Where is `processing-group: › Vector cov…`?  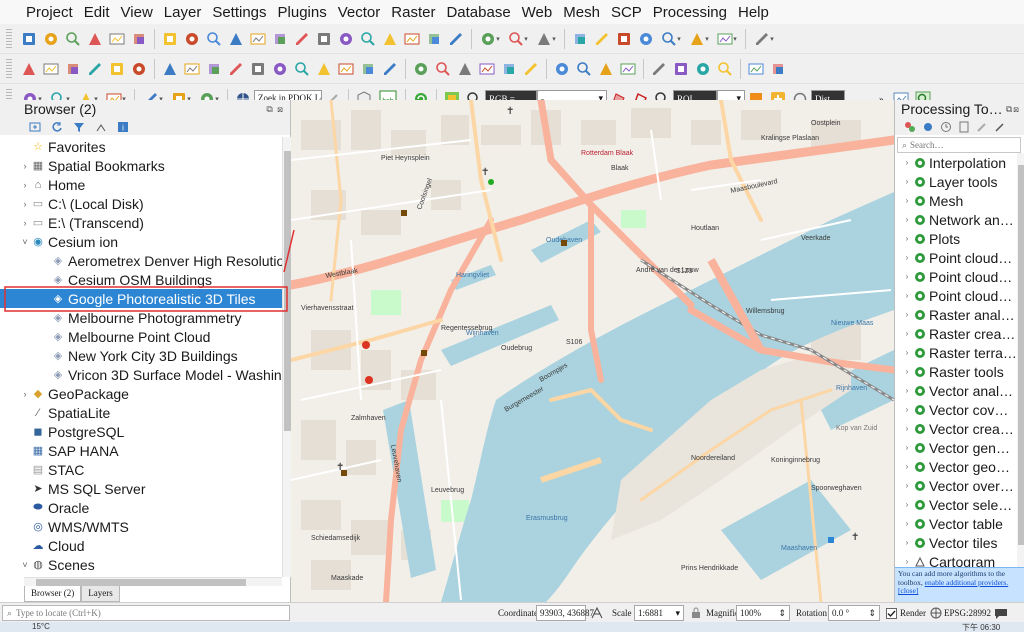
processing-group: › Vector cov… is located at coordinates (956, 409).